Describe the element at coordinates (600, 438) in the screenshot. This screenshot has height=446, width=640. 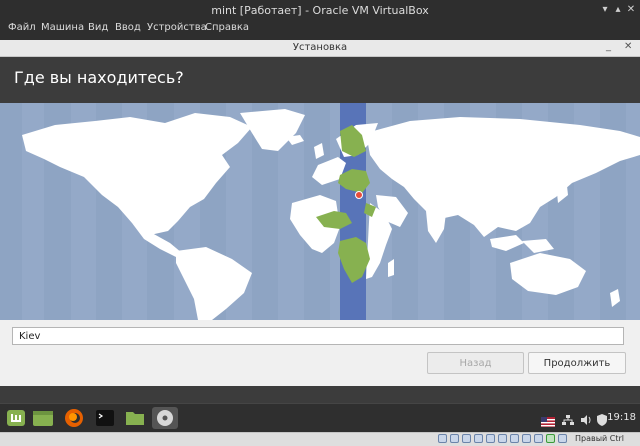
I see `host-key-label: Правый Ctrl` at that location.